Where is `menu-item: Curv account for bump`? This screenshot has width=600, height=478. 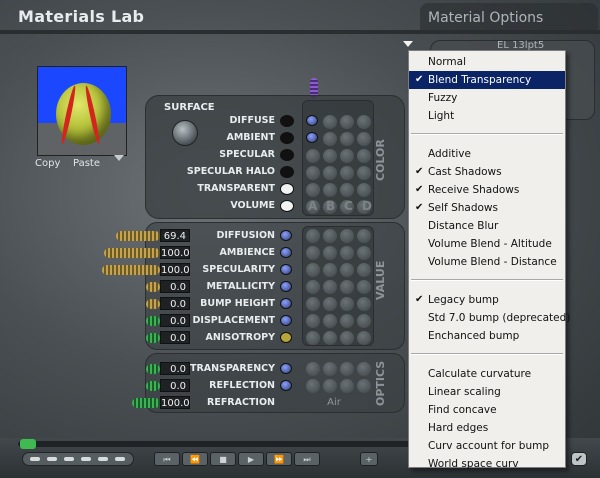
menu-item: Curv account for bump is located at coordinates (487, 446).